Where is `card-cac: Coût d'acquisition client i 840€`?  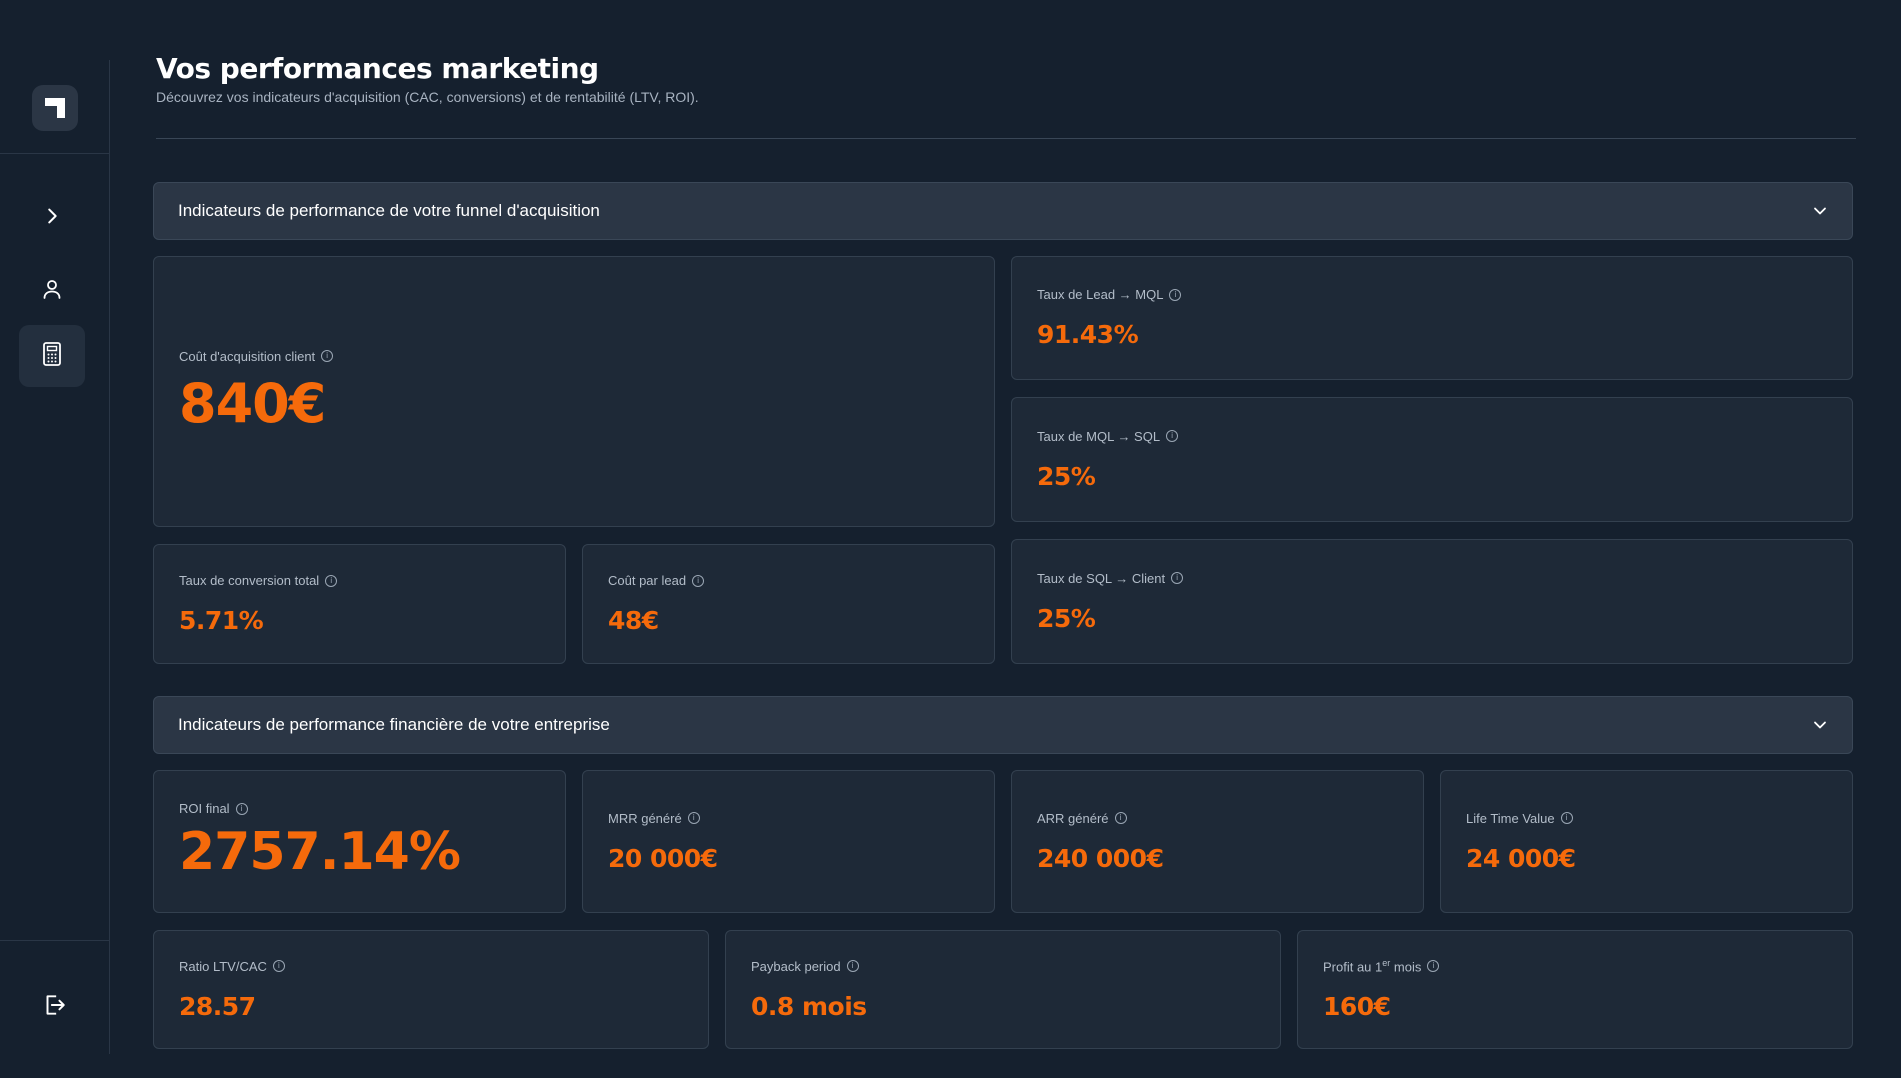 card-cac: Coût d'acquisition client i 840€ is located at coordinates (574, 391).